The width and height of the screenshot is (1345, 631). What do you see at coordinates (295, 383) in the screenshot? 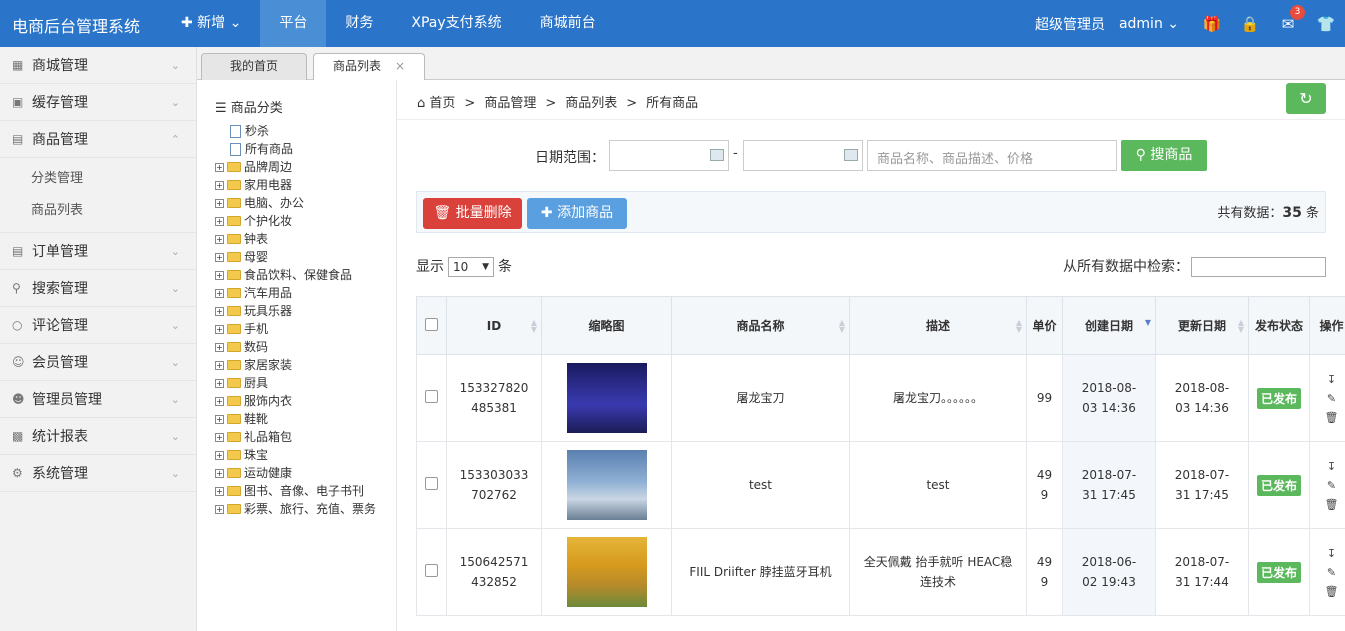
I see `tree-node-folder: + 厨具` at bounding box center [295, 383].